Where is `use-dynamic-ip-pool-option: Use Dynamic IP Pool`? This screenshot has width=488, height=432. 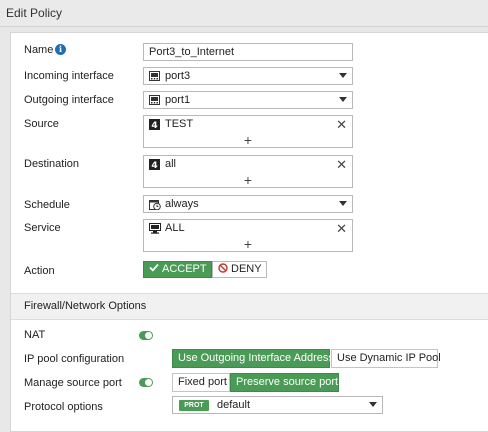
use-dynamic-ip-pool-option: Use Dynamic IP Pool is located at coordinates (386, 358).